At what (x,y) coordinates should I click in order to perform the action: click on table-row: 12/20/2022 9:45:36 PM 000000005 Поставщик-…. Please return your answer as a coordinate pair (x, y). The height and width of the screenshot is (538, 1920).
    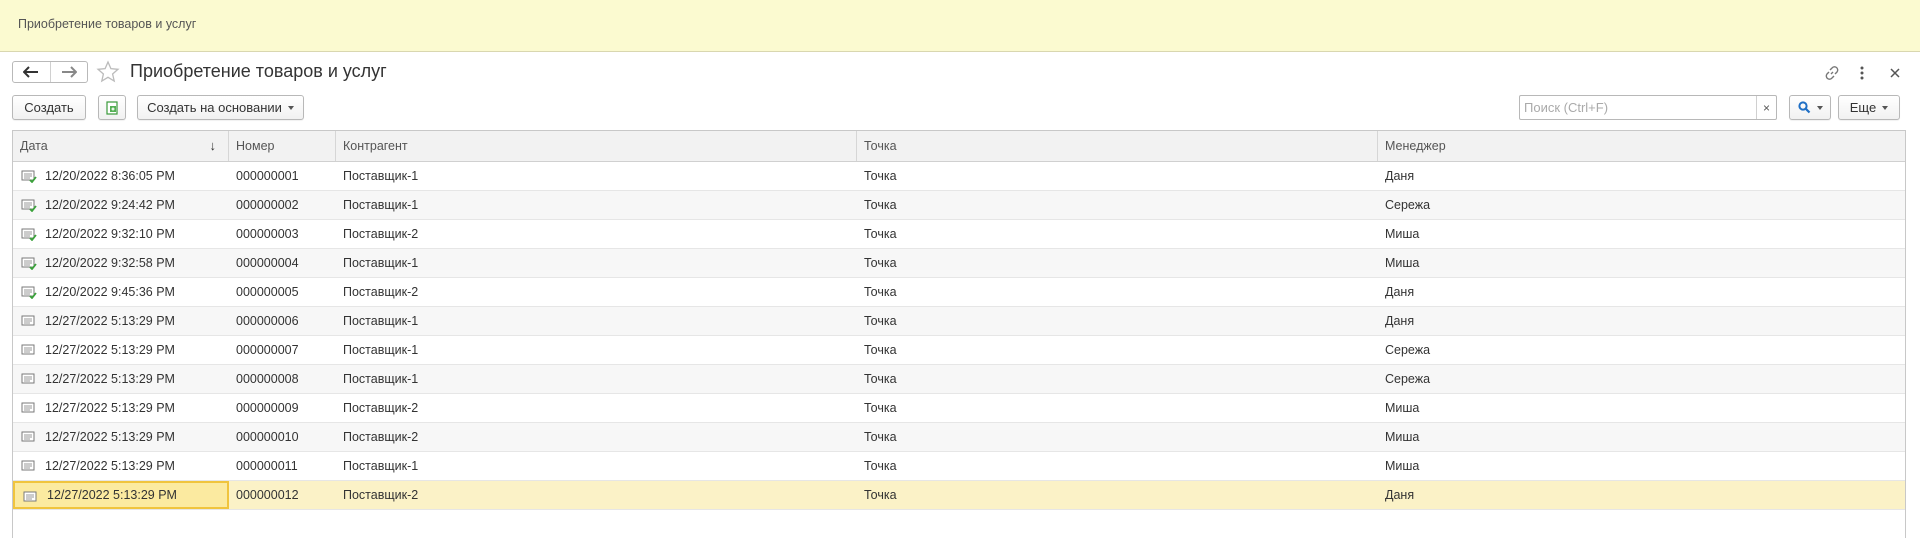
    Looking at the image, I should click on (959, 292).